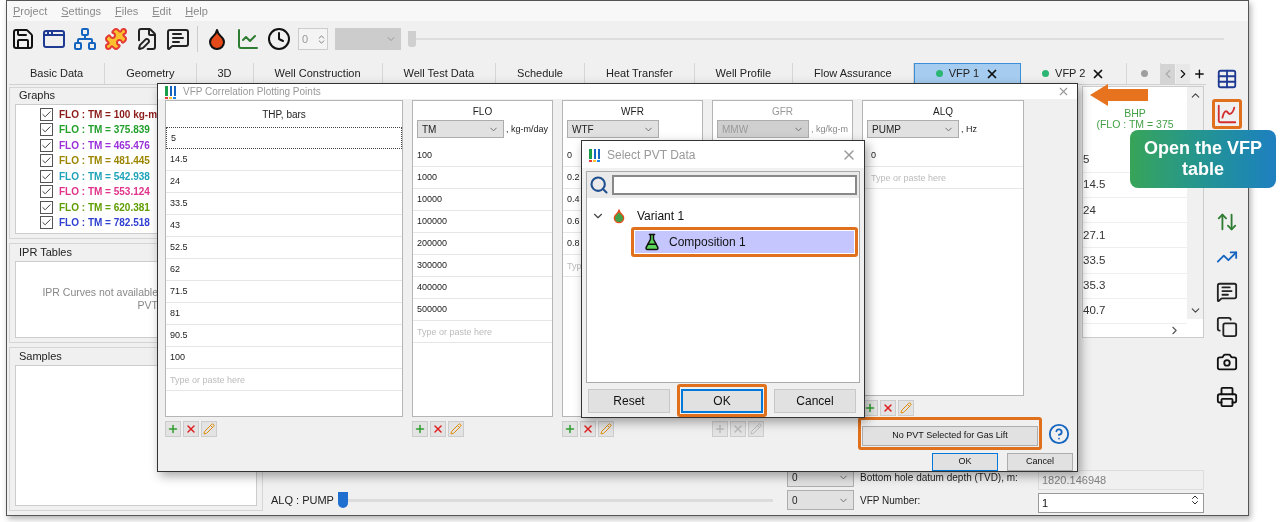  Describe the element at coordinates (482, 200) in the screenshot. I see `value-cell: 10000` at that location.